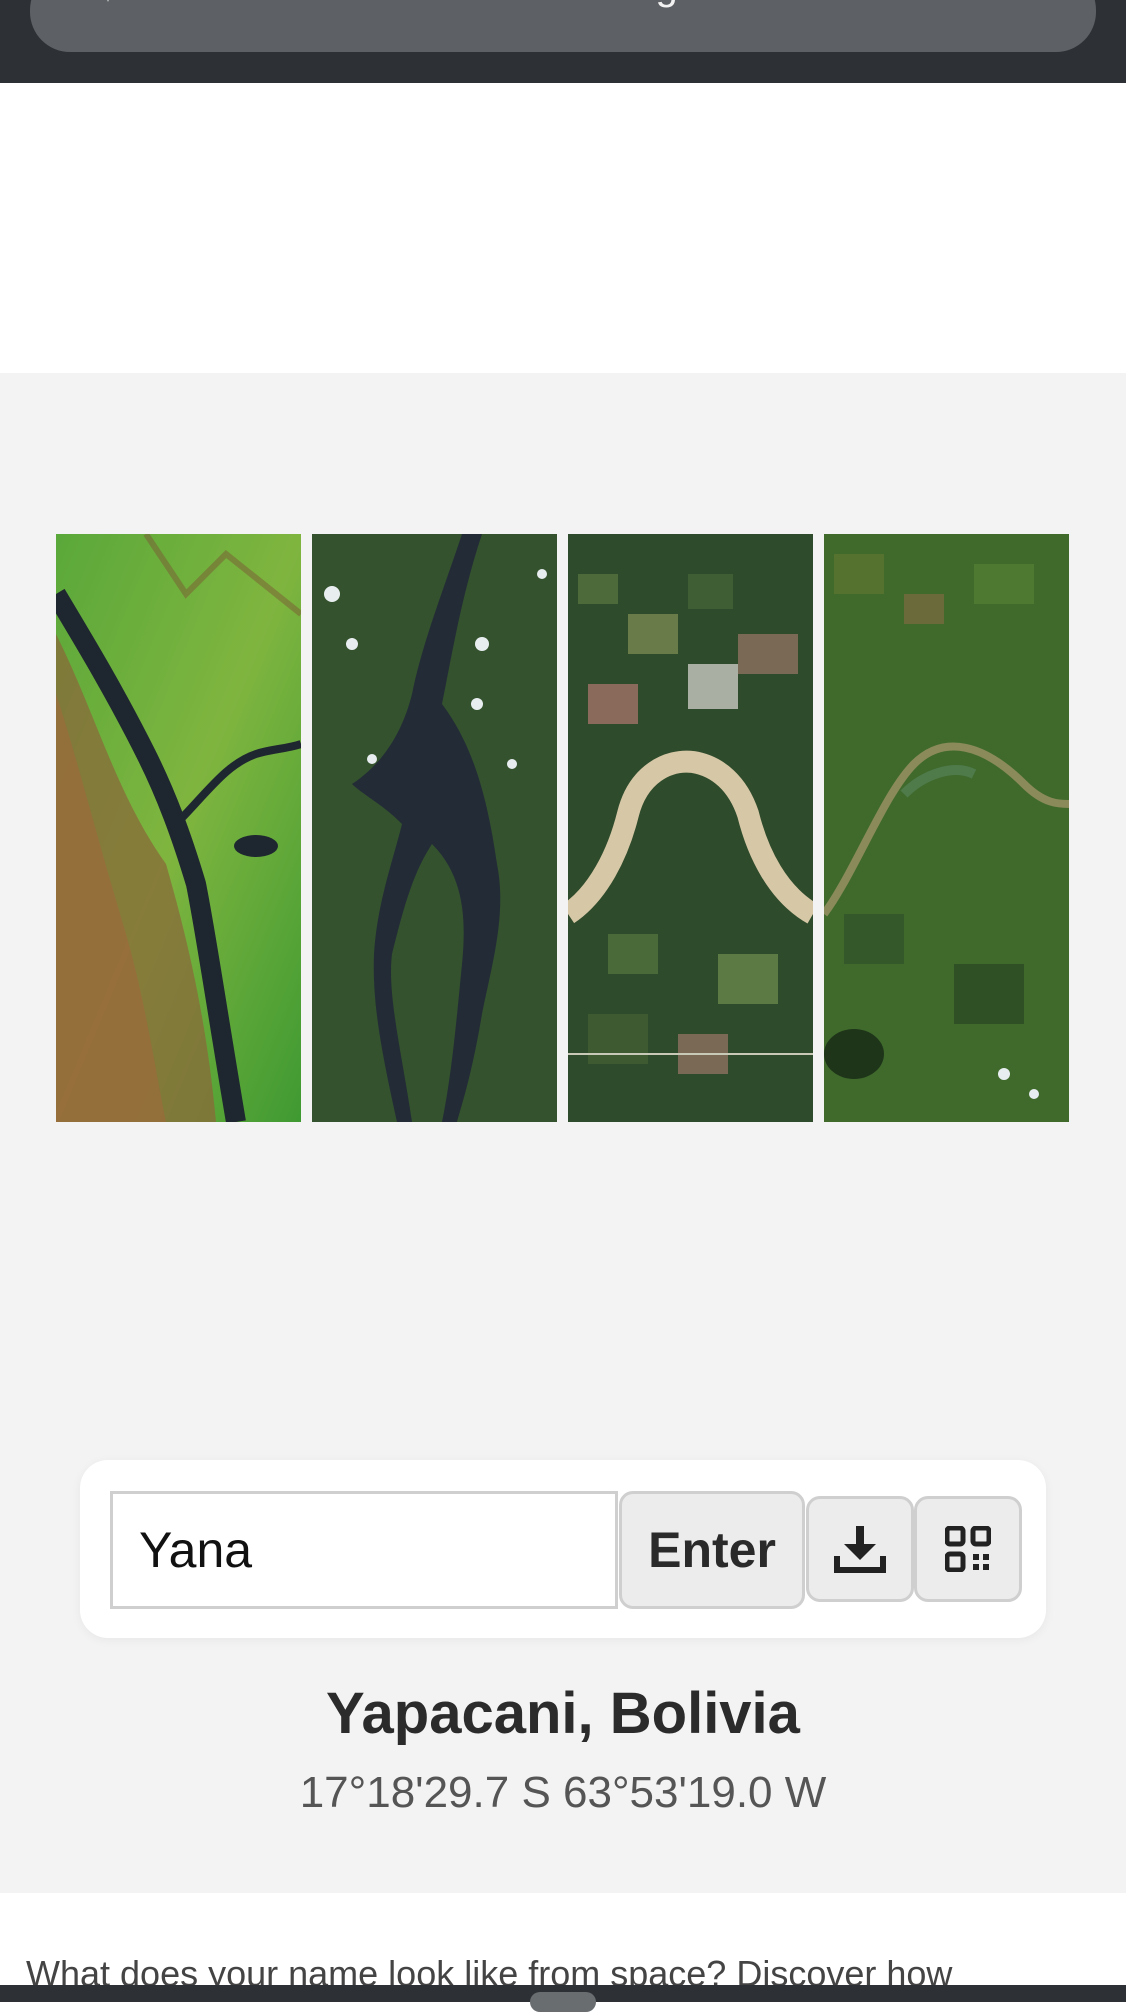 Image resolution: width=1126 pixels, height=2012 pixels. Describe the element at coordinates (563, 1792) in the screenshot. I see `location-coordinates: 17°18'29.7 S 63°53'19.0 W` at that location.